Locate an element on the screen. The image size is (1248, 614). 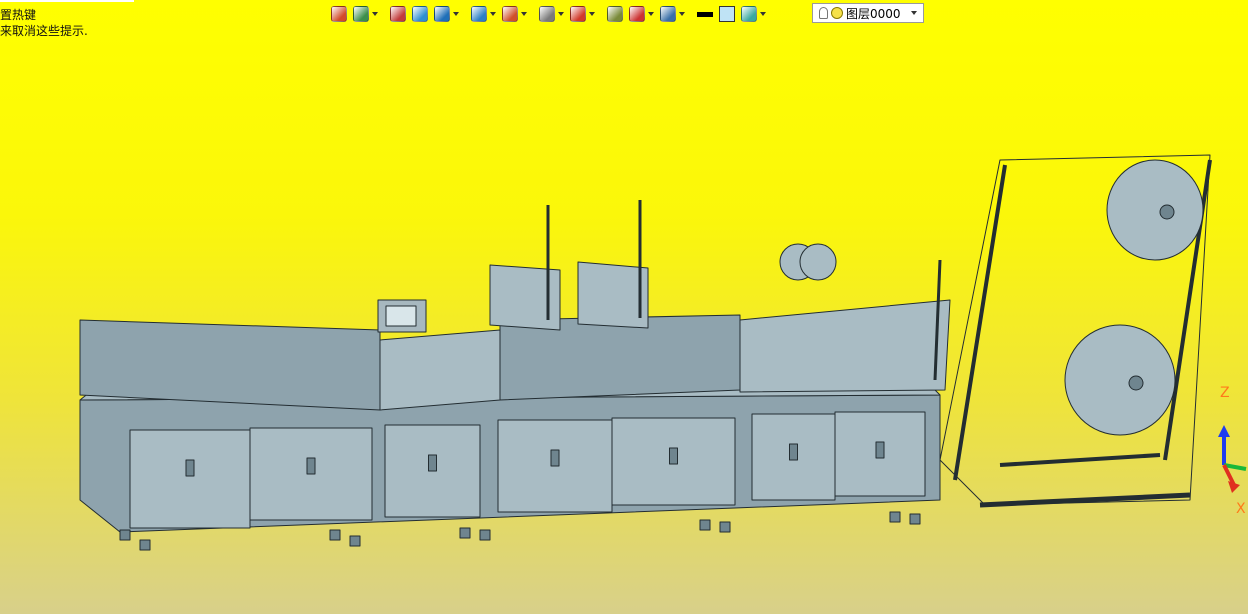
roll-bottom-hub is located at coordinates (1136, 383).